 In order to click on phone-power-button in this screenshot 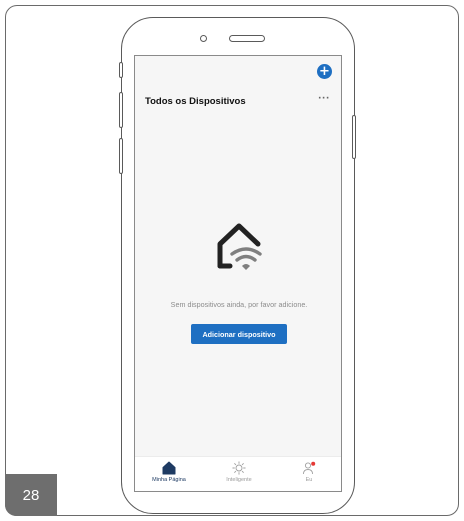, I will do `click(354, 137)`.